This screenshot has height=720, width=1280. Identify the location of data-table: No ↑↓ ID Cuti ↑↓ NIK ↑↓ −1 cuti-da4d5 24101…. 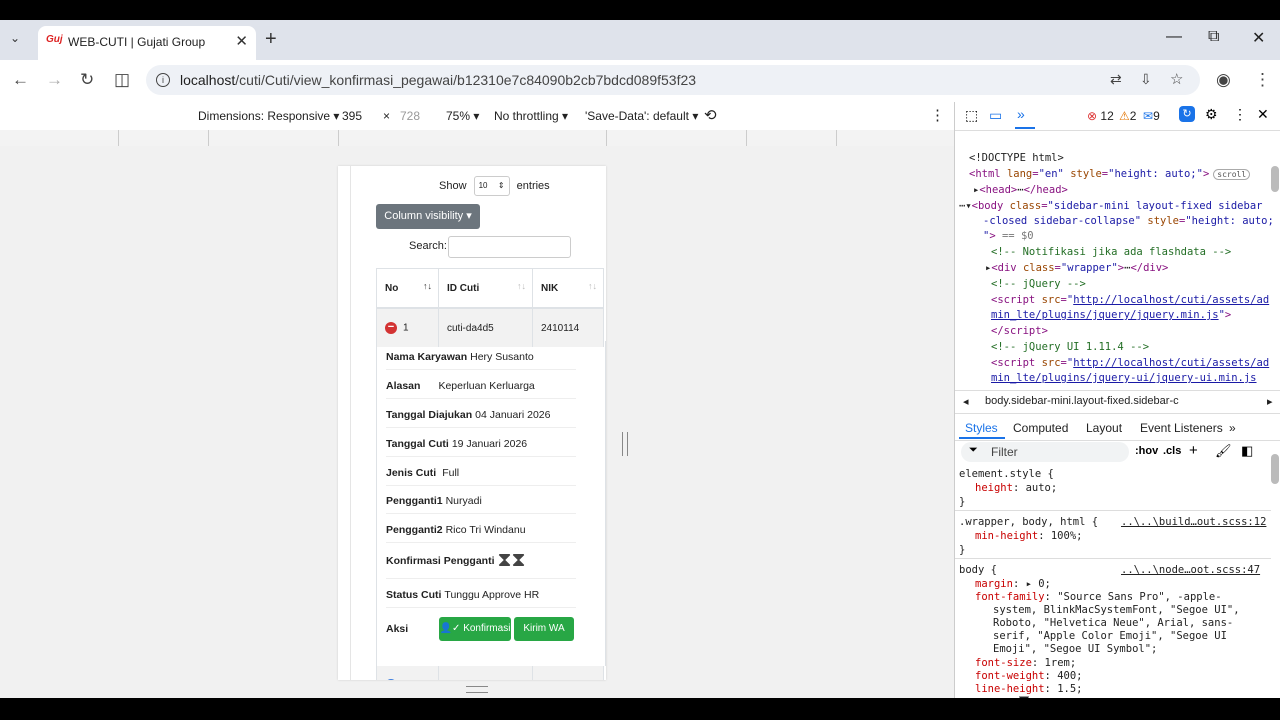
(490, 307).